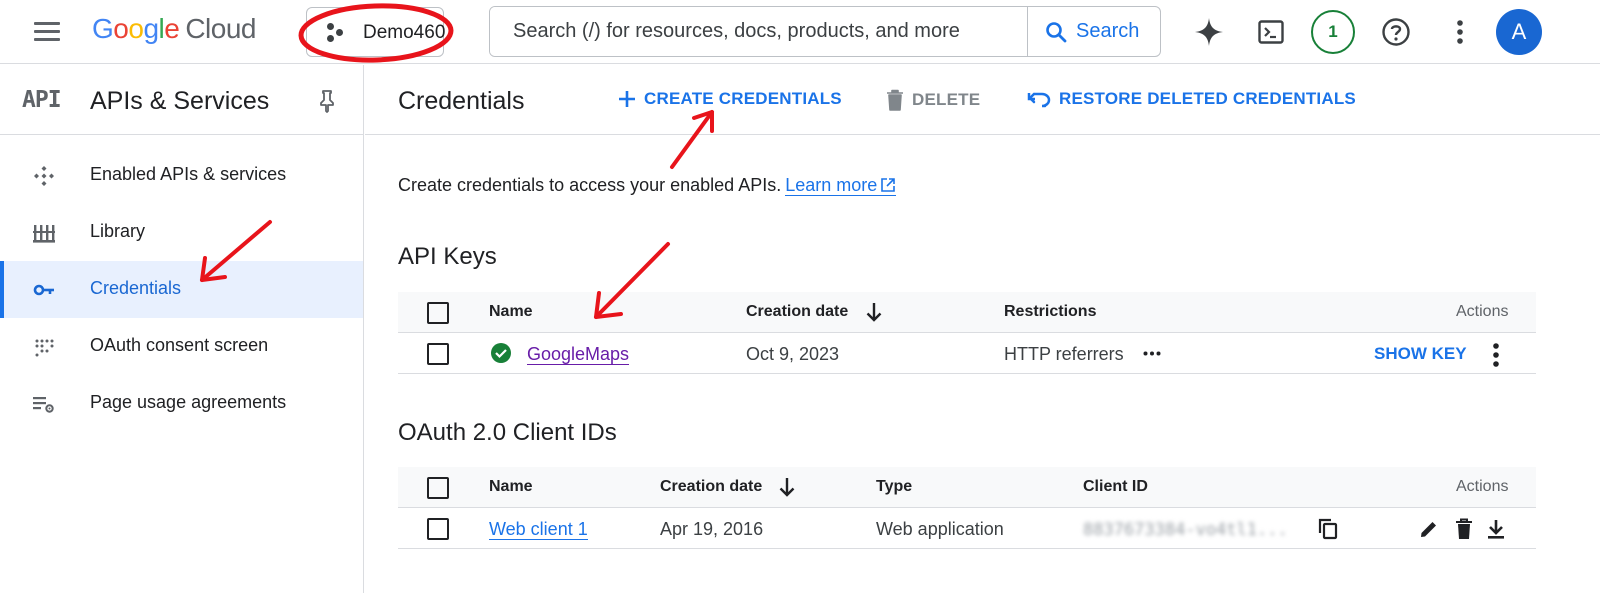 The image size is (1600, 593). I want to click on oauth-client-type: Web application, so click(940, 529).